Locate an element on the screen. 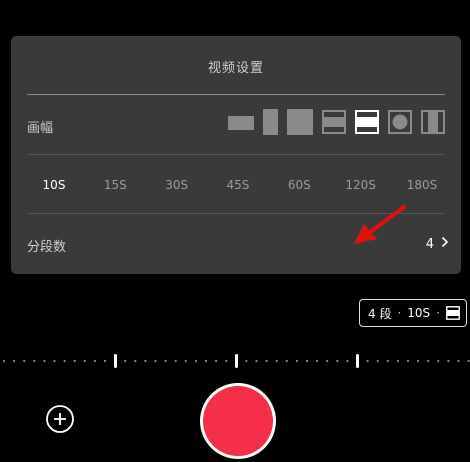 This screenshot has height=462, width=470. plus-circle-icon is located at coordinates (60, 419).